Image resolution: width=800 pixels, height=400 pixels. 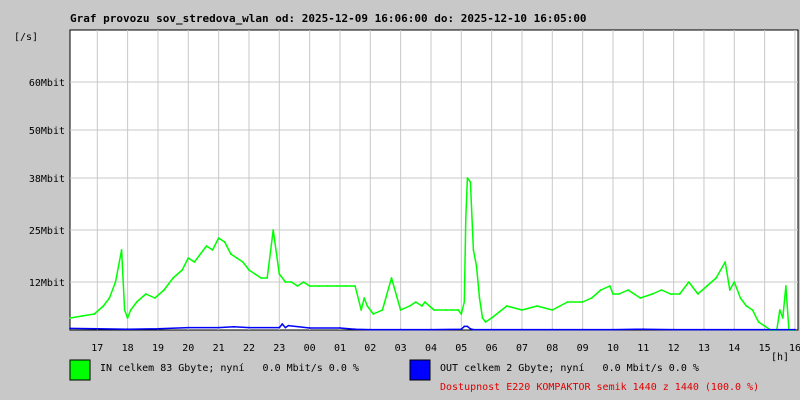 What do you see at coordinates (552, 348) in the screenshot?
I see `x-tick-label: 08` at bounding box center [552, 348].